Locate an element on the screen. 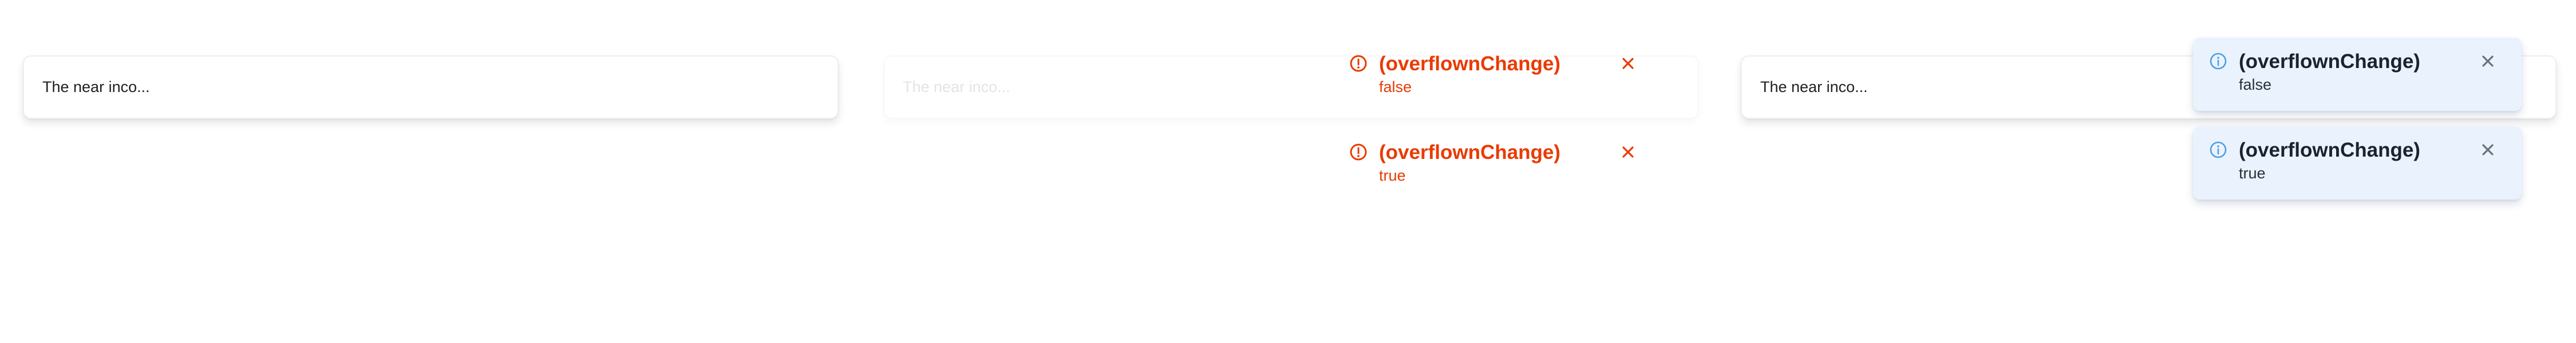 The height and width of the screenshot is (343, 2576). error-toast: (overflownChange) true is located at coordinates (1497, 165).